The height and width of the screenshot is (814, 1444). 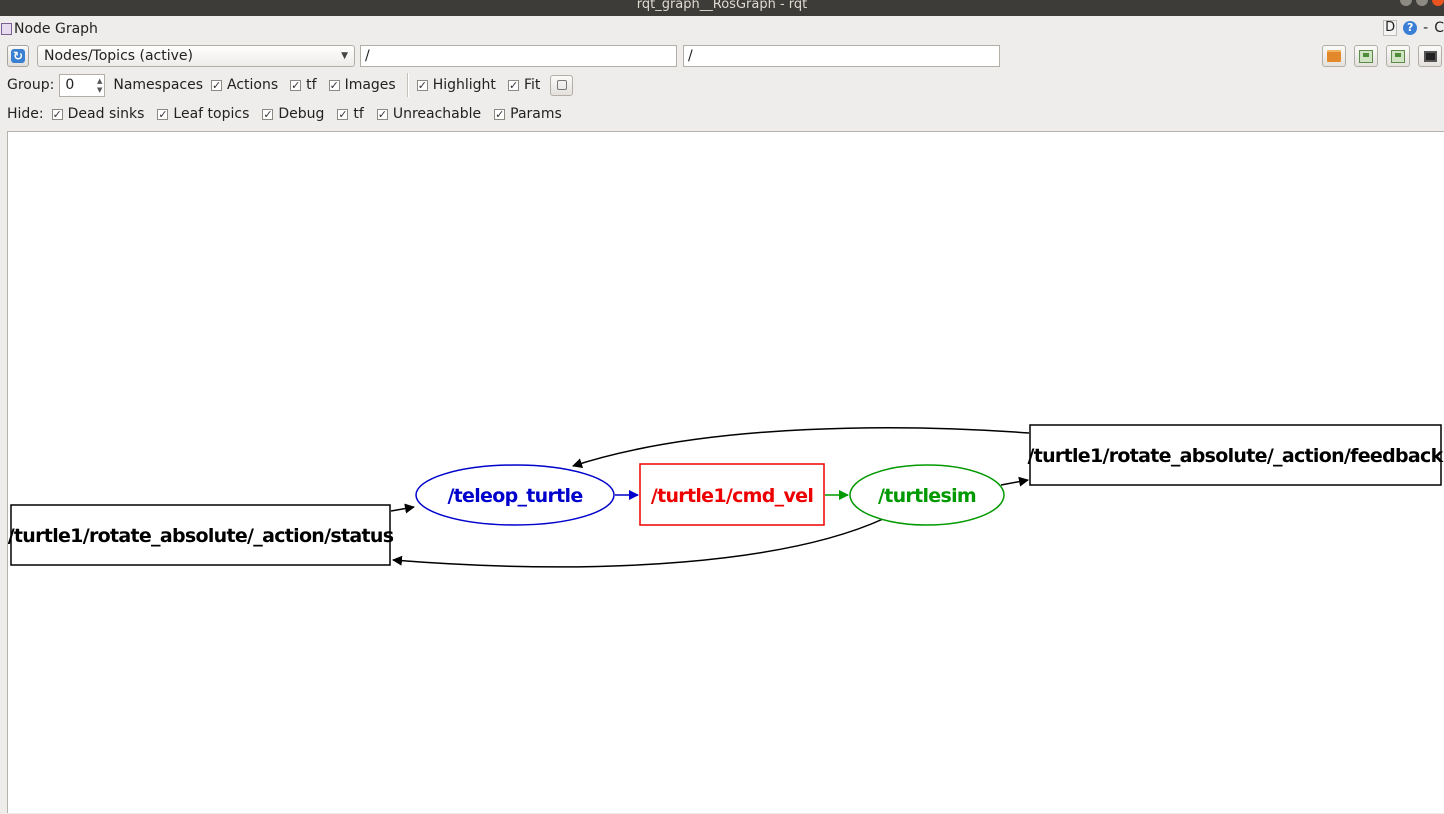 I want to click on group-value: 0, so click(x=70, y=84).